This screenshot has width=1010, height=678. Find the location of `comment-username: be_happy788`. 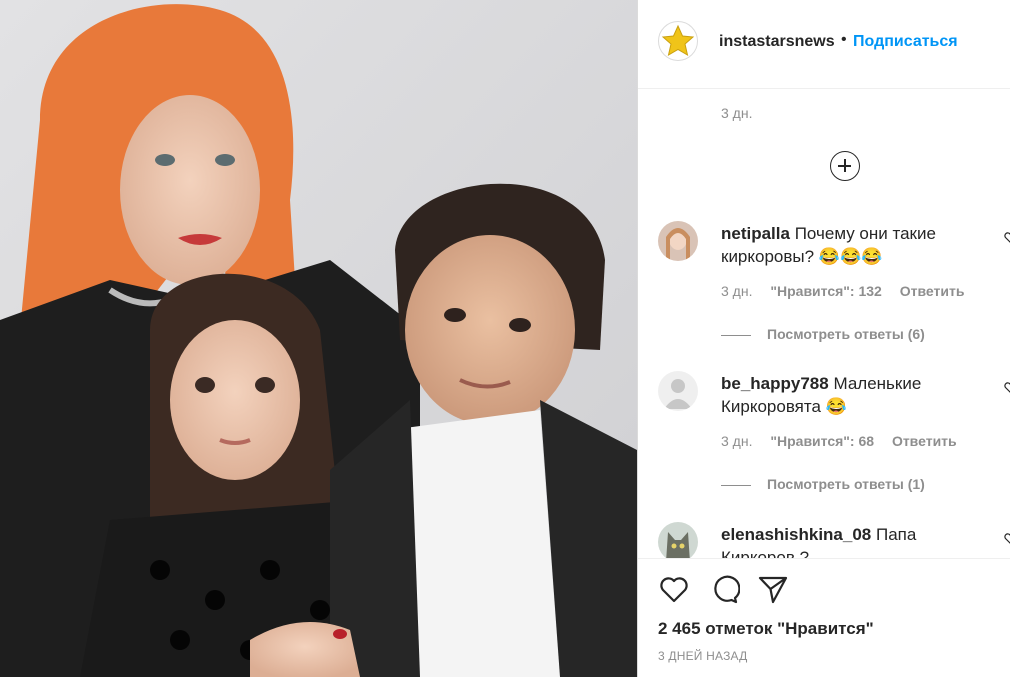

comment-username: be_happy788 is located at coordinates (775, 383).